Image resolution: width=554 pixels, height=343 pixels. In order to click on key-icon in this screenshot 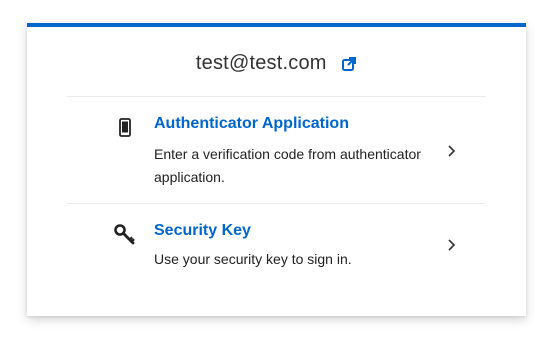, I will do `click(124, 234)`.